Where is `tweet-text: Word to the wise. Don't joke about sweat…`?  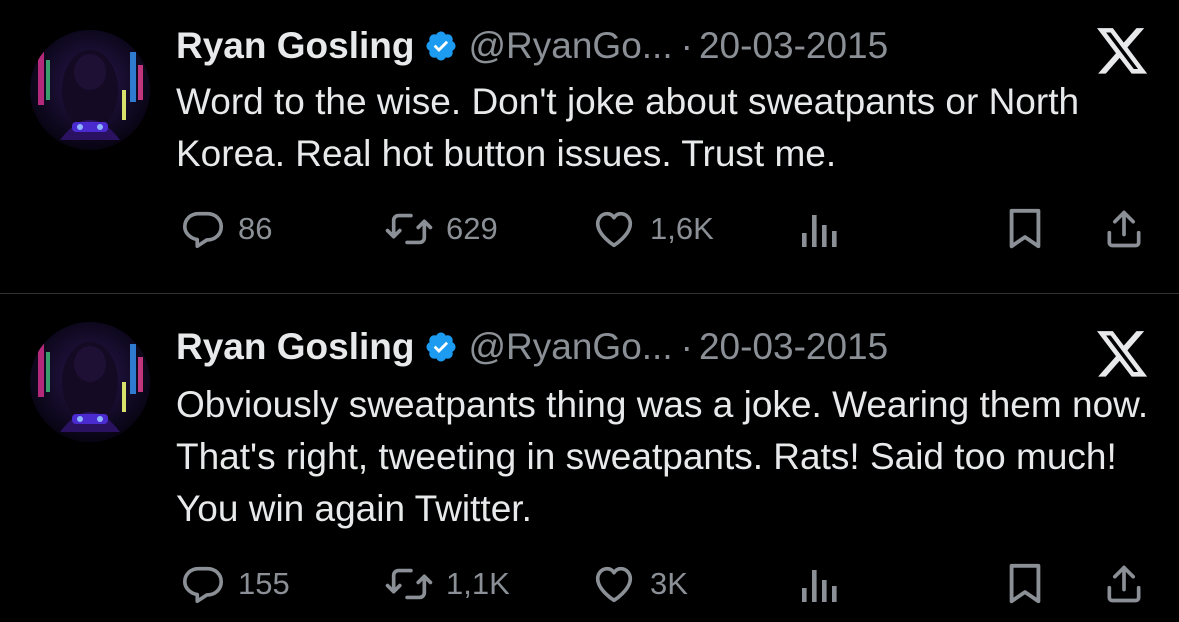 tweet-text: Word to the wise. Don't joke about sweat… is located at coordinates (628, 127).